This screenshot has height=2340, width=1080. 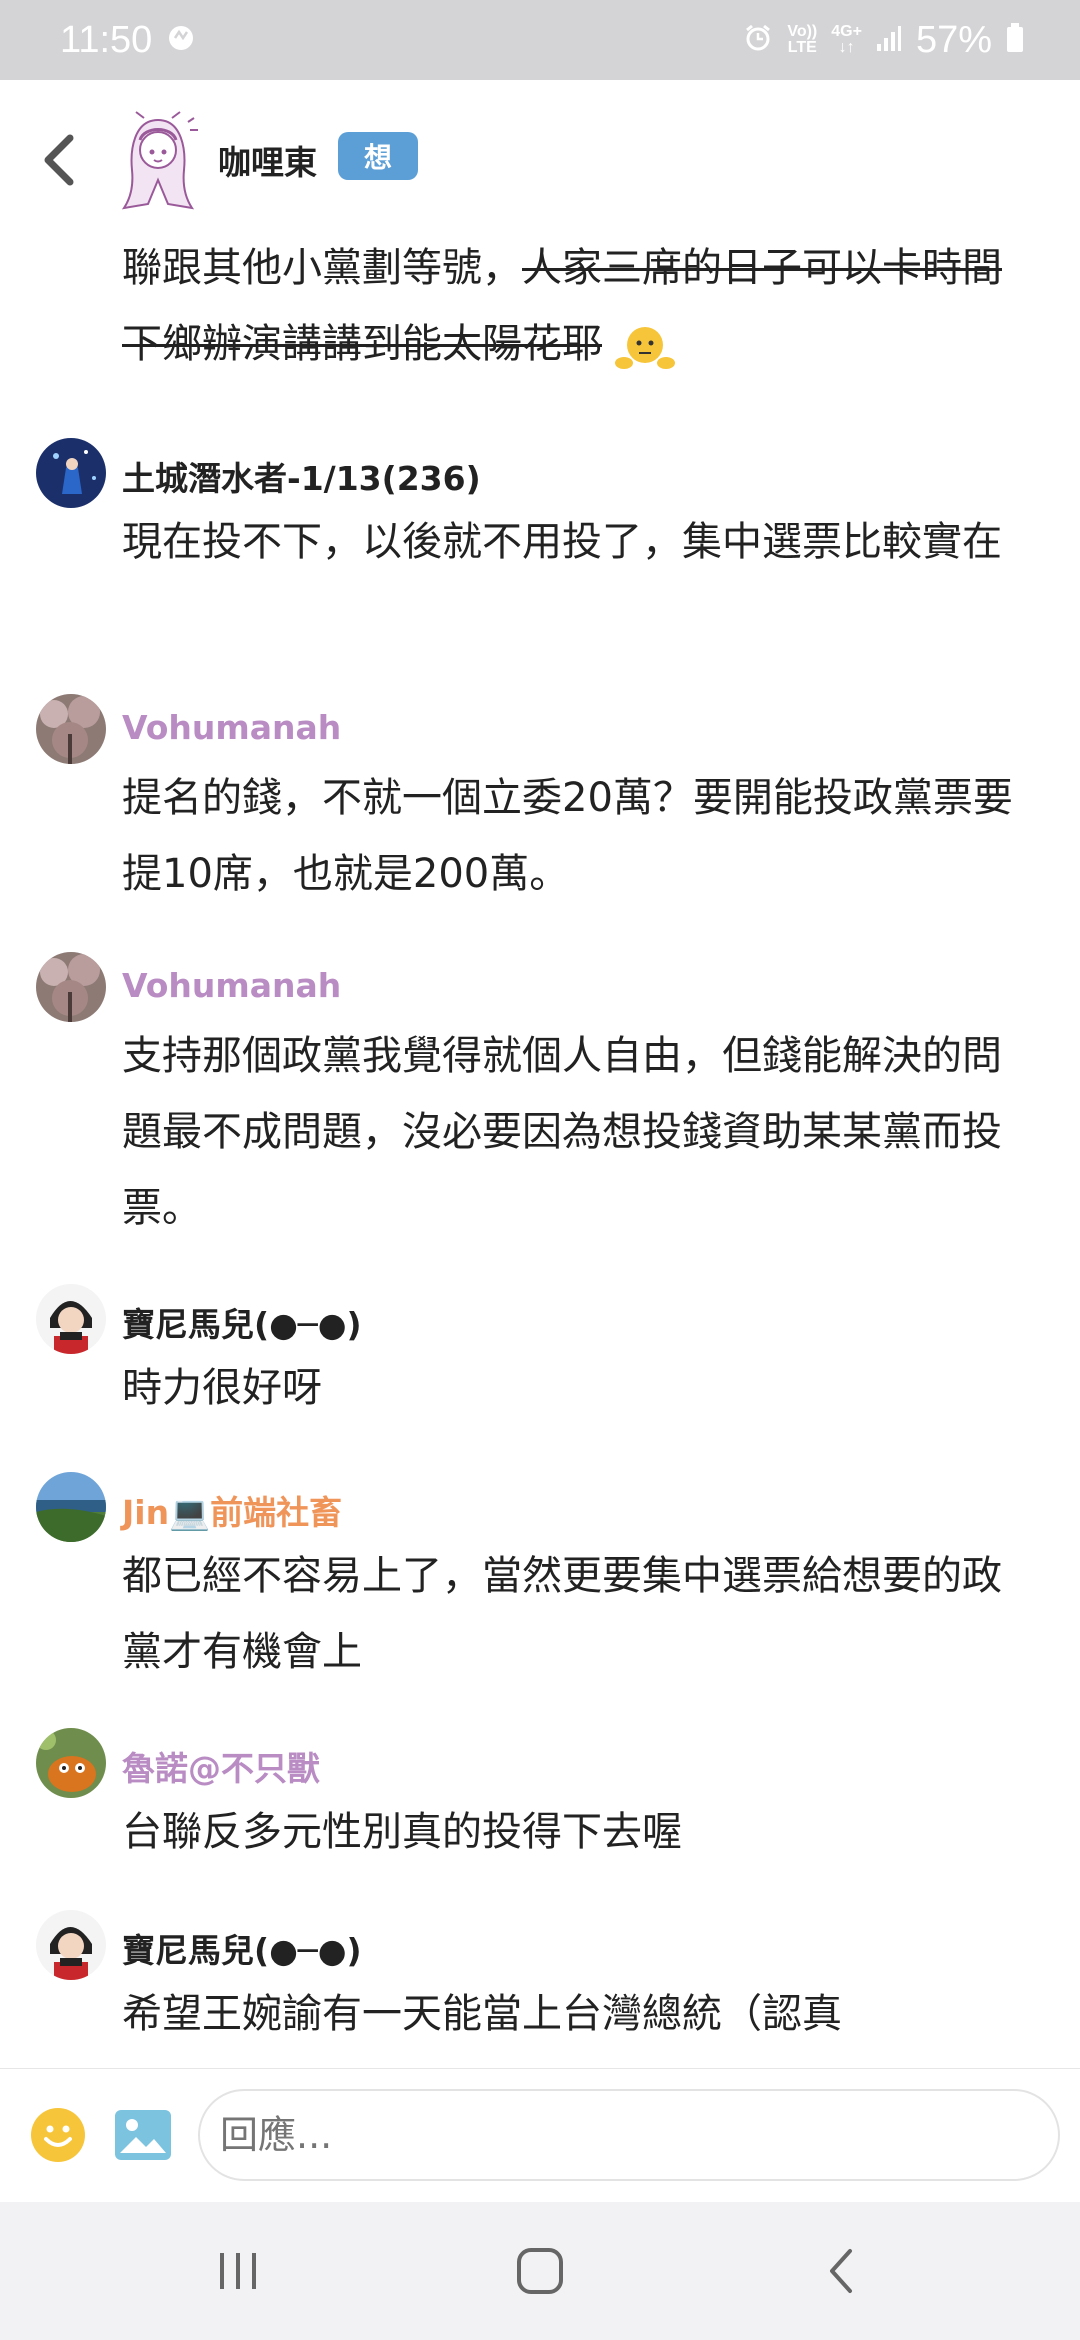 I want to click on op-post-plain-text: 聯跟其他小黨劃等號，, so click(x=322, y=268).